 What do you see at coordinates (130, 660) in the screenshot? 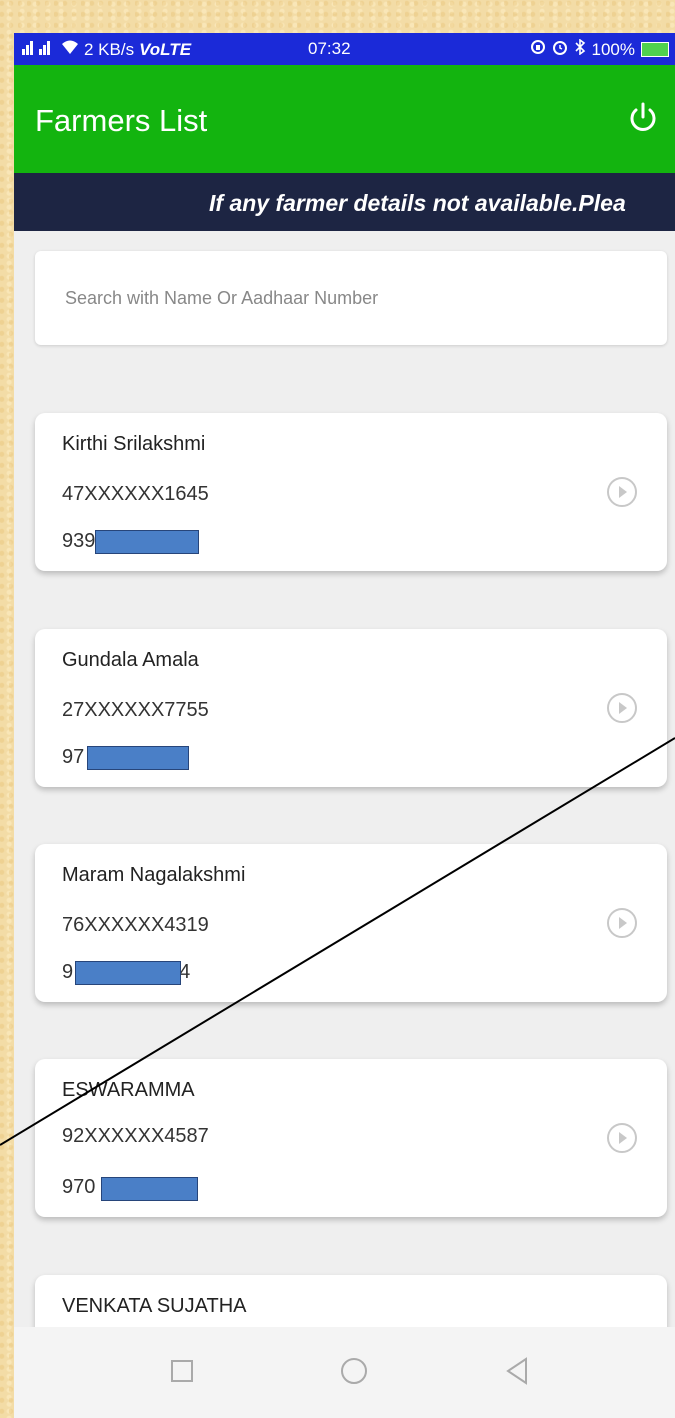
I see `farmer-name: Gundala Amala` at bounding box center [130, 660].